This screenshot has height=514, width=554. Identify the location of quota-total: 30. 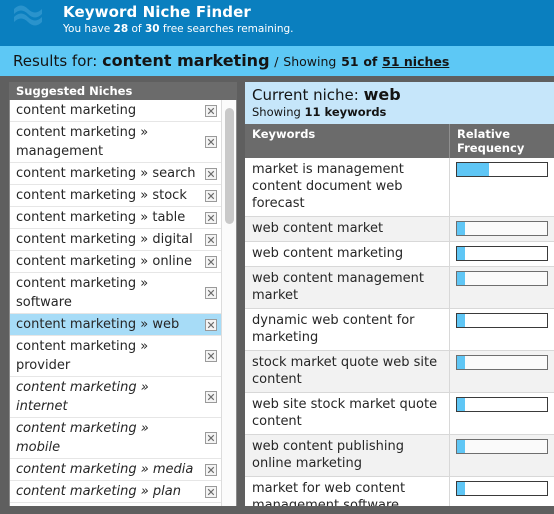
(152, 29).